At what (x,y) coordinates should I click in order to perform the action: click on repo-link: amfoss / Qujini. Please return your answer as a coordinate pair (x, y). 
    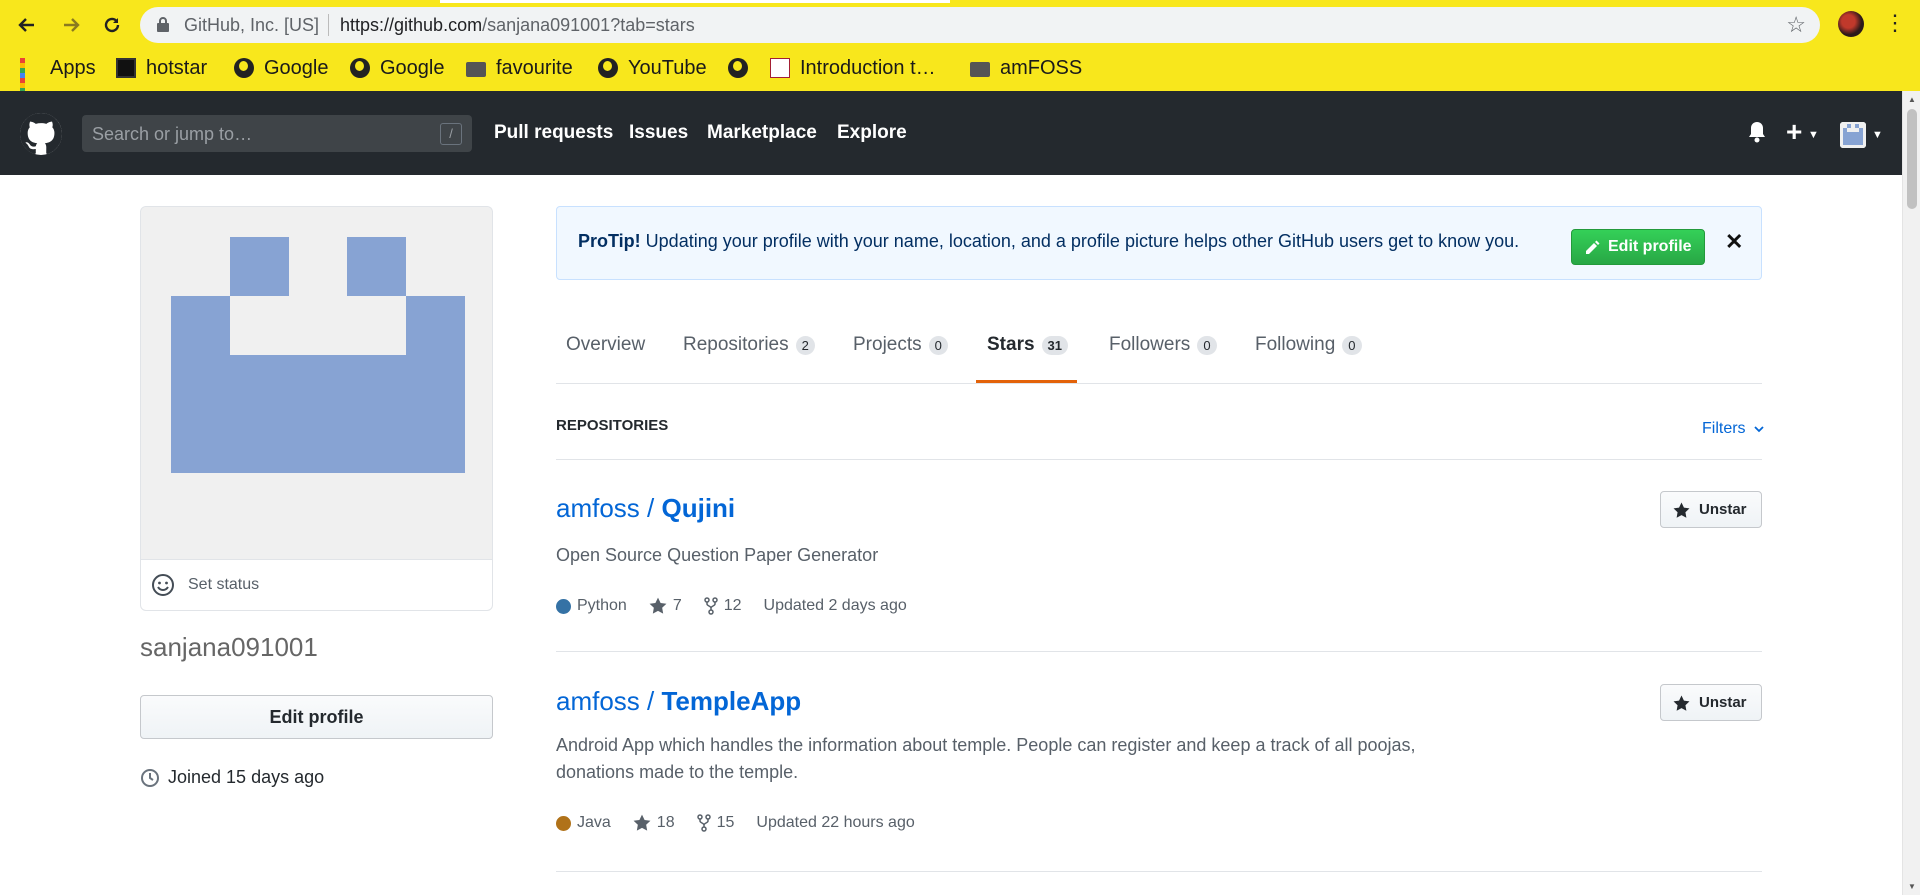
    Looking at the image, I should click on (645, 508).